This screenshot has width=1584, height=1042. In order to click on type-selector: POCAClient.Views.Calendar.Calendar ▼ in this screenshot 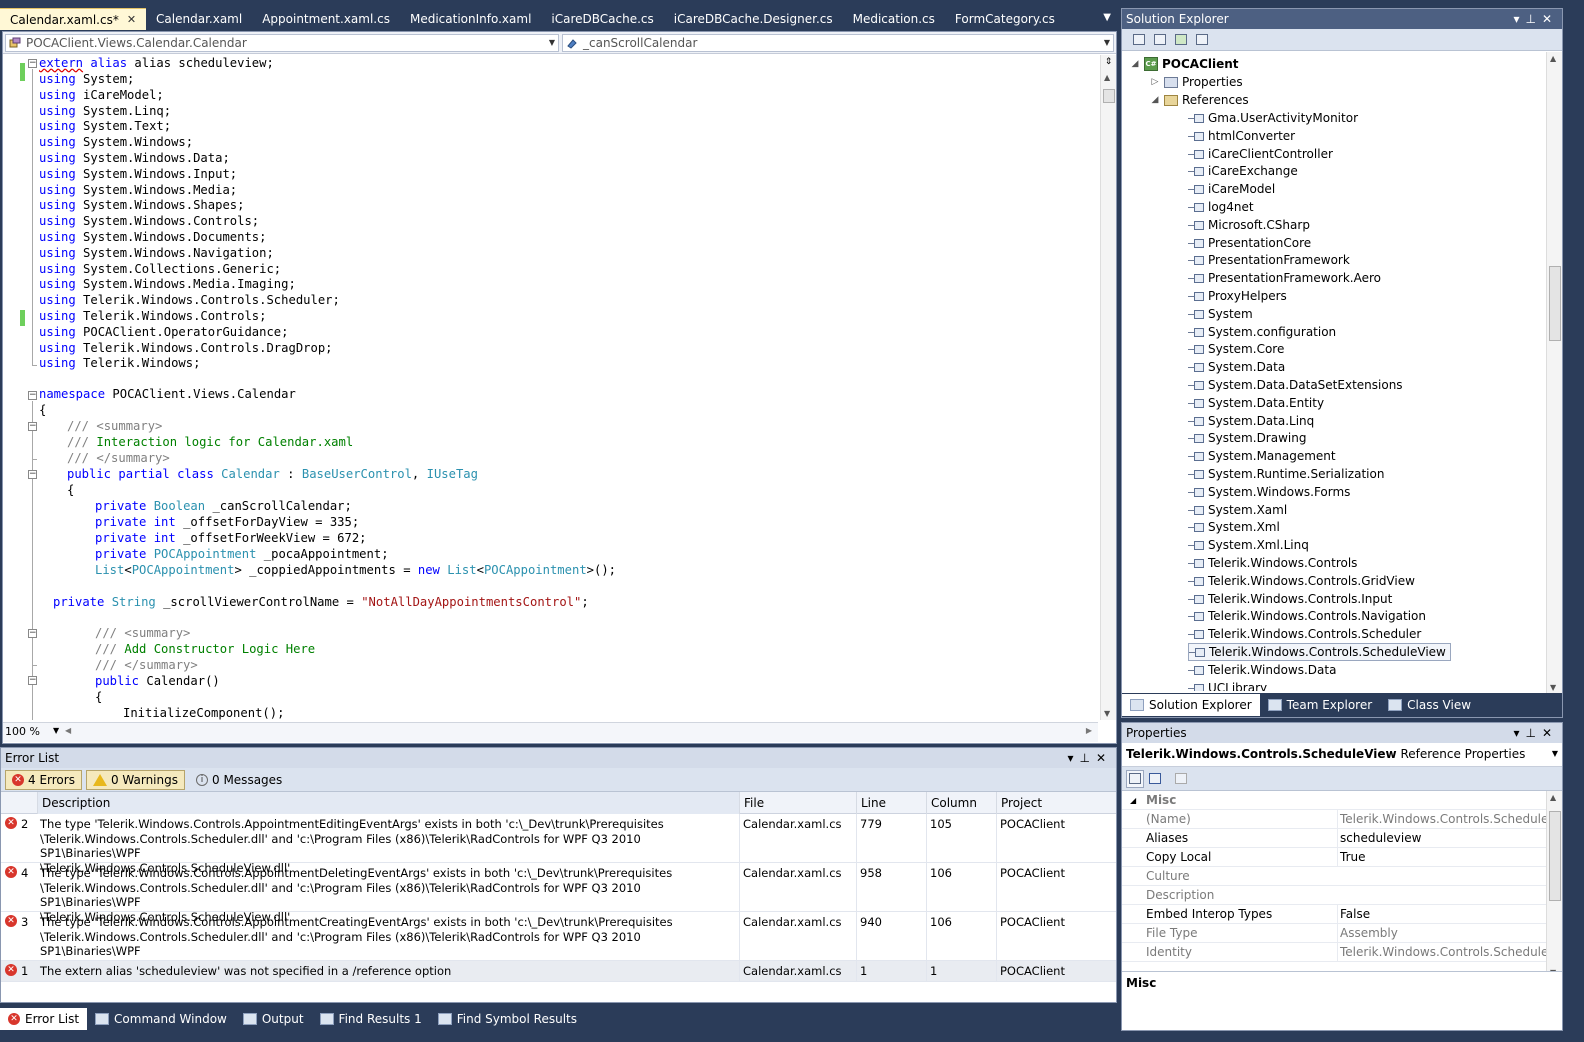, I will do `click(282, 43)`.